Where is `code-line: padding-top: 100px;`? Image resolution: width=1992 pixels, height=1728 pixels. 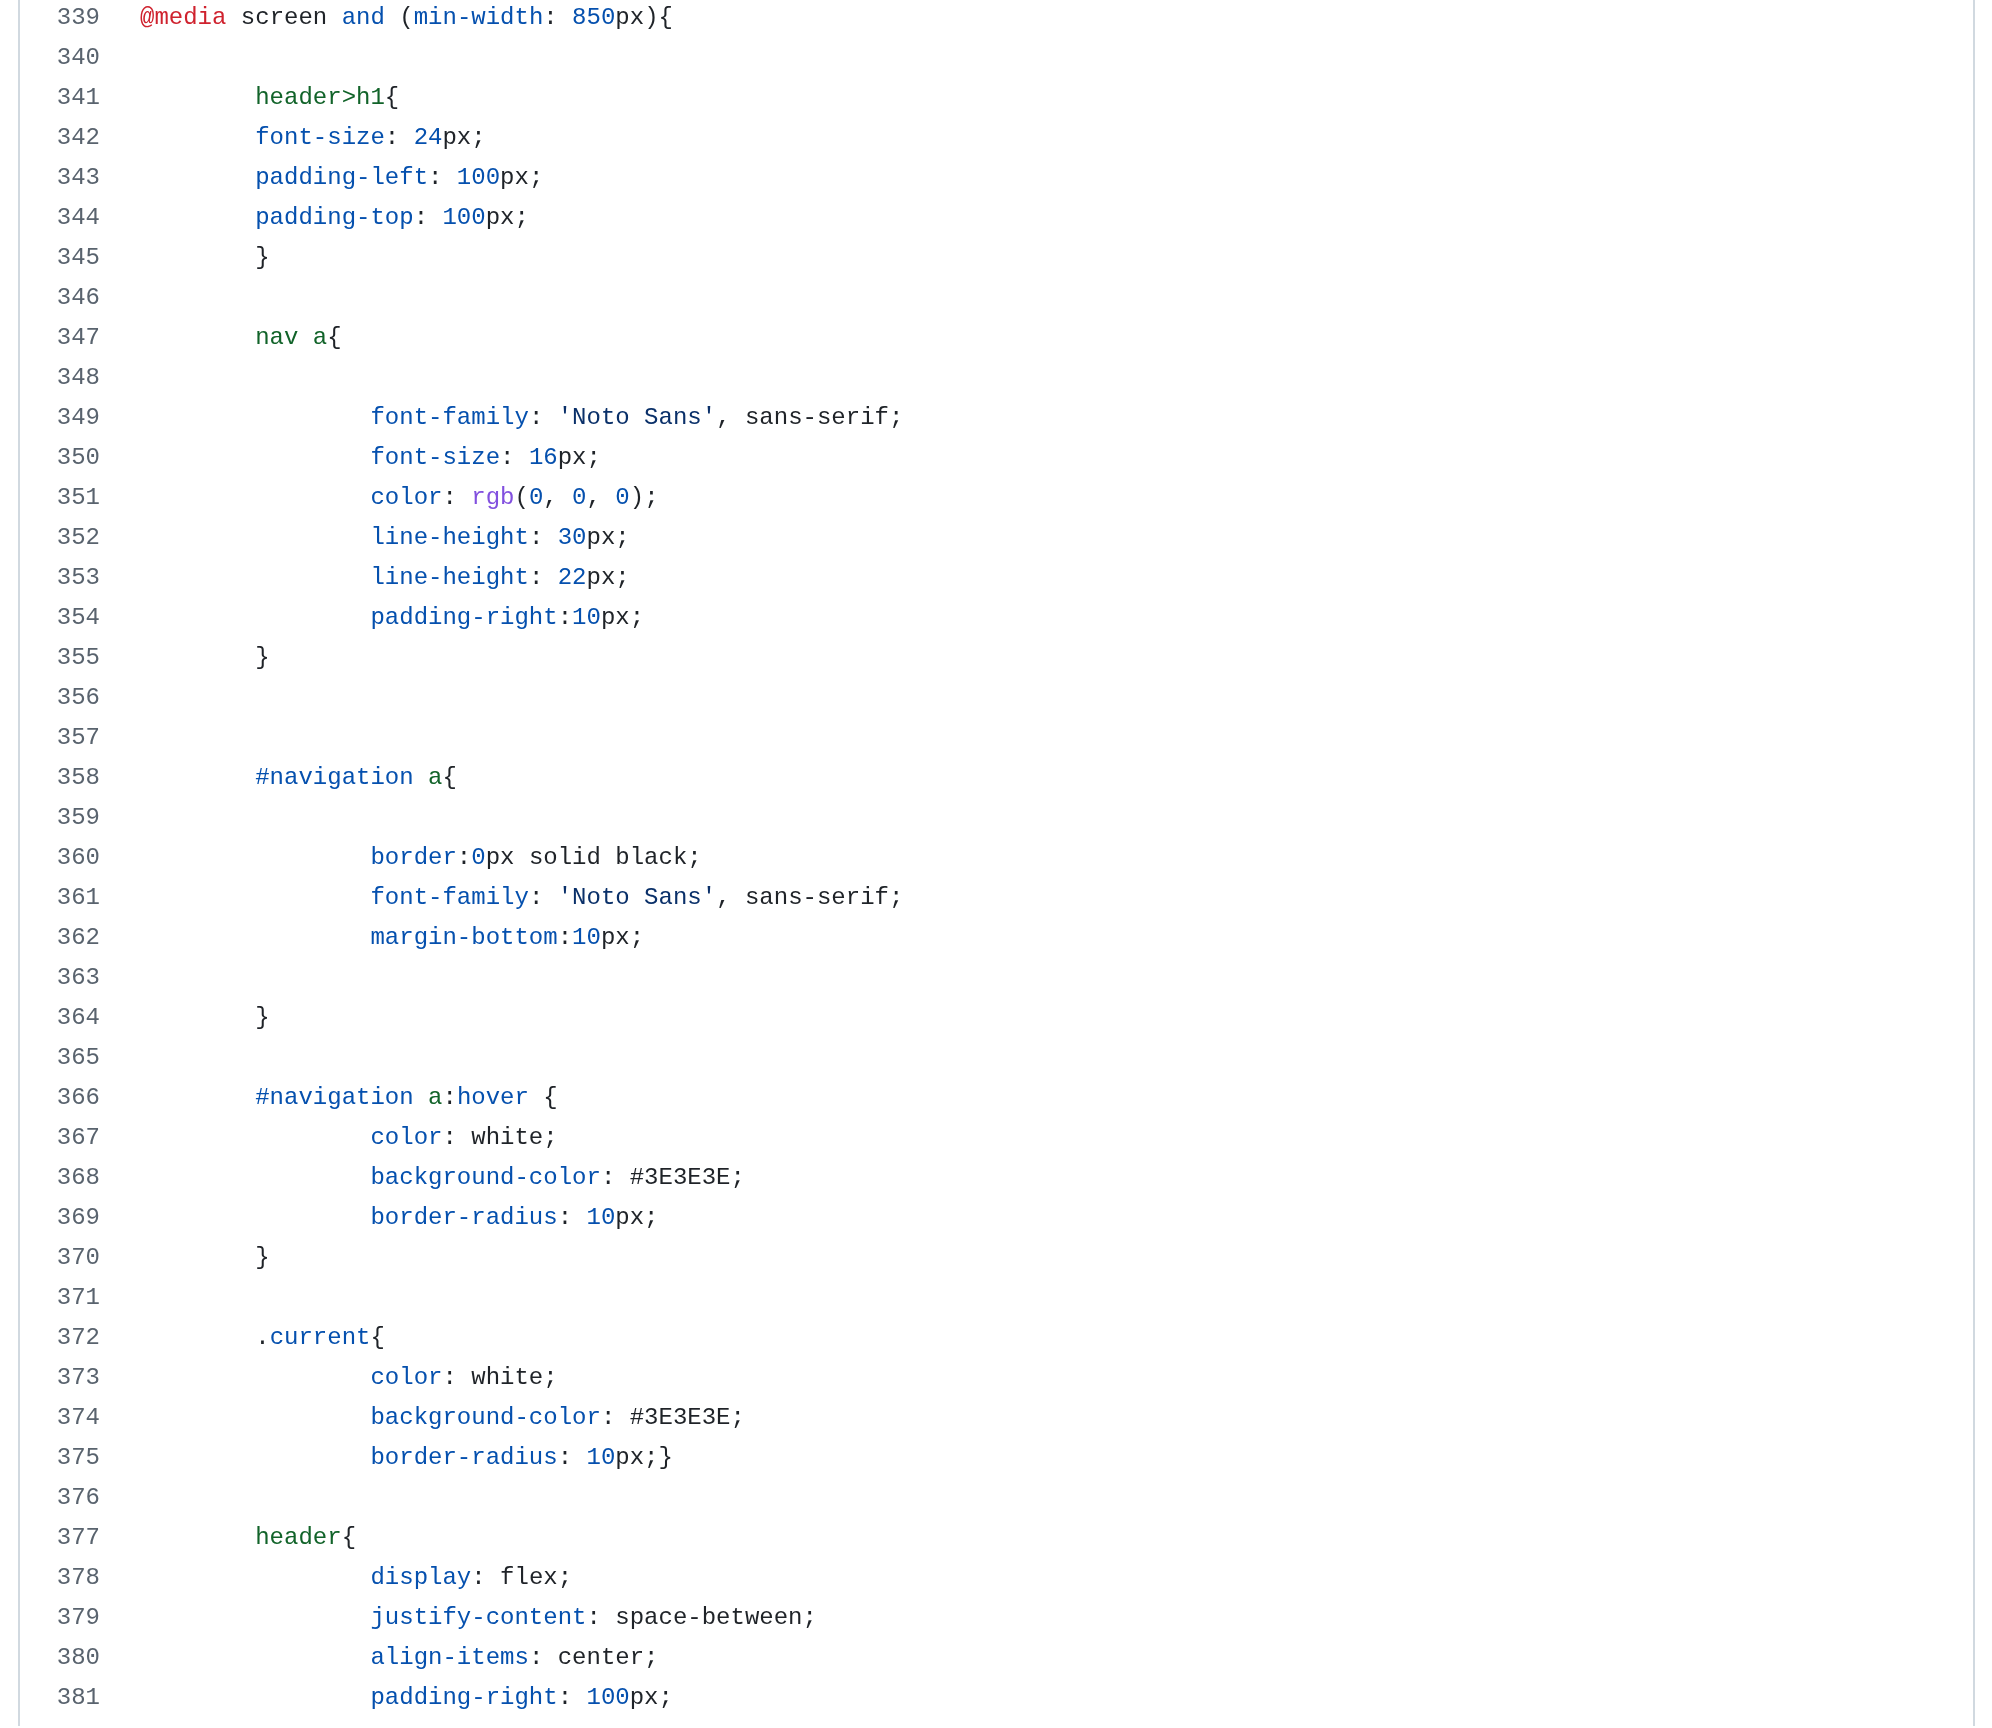 code-line: padding-top: 100px; is located at coordinates (391, 218).